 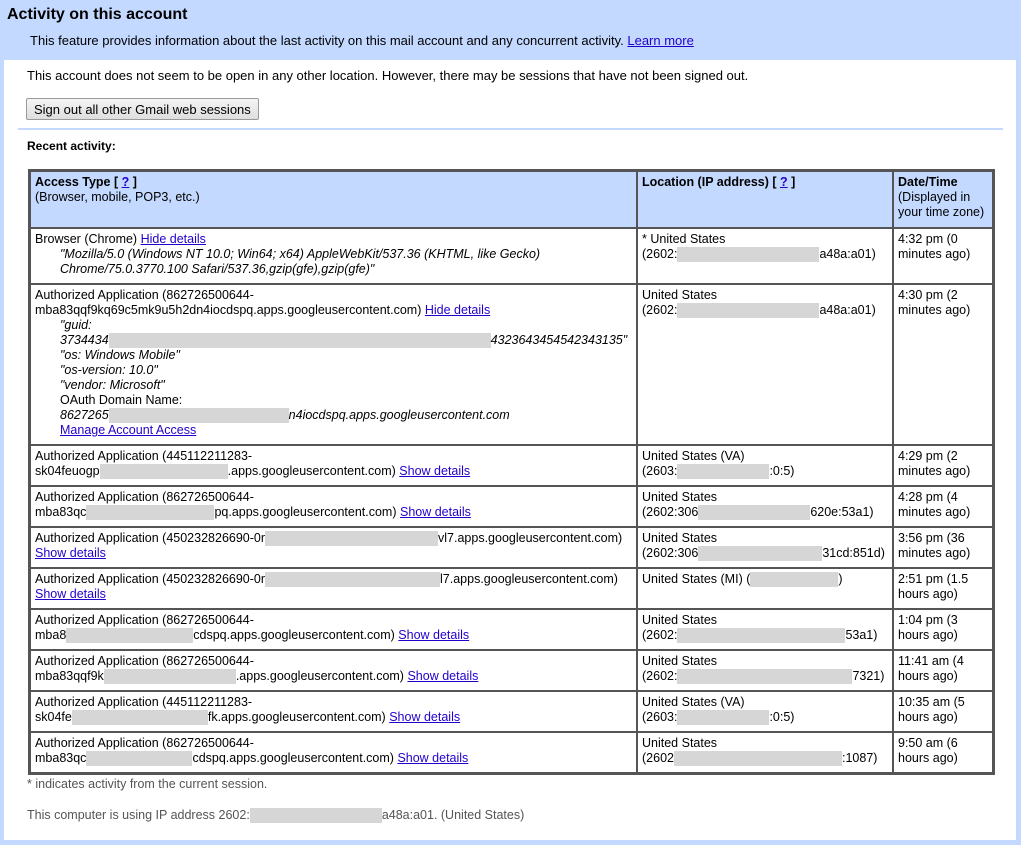 I want to click on location-cell: United States (2602:1087), so click(x=765, y=752).